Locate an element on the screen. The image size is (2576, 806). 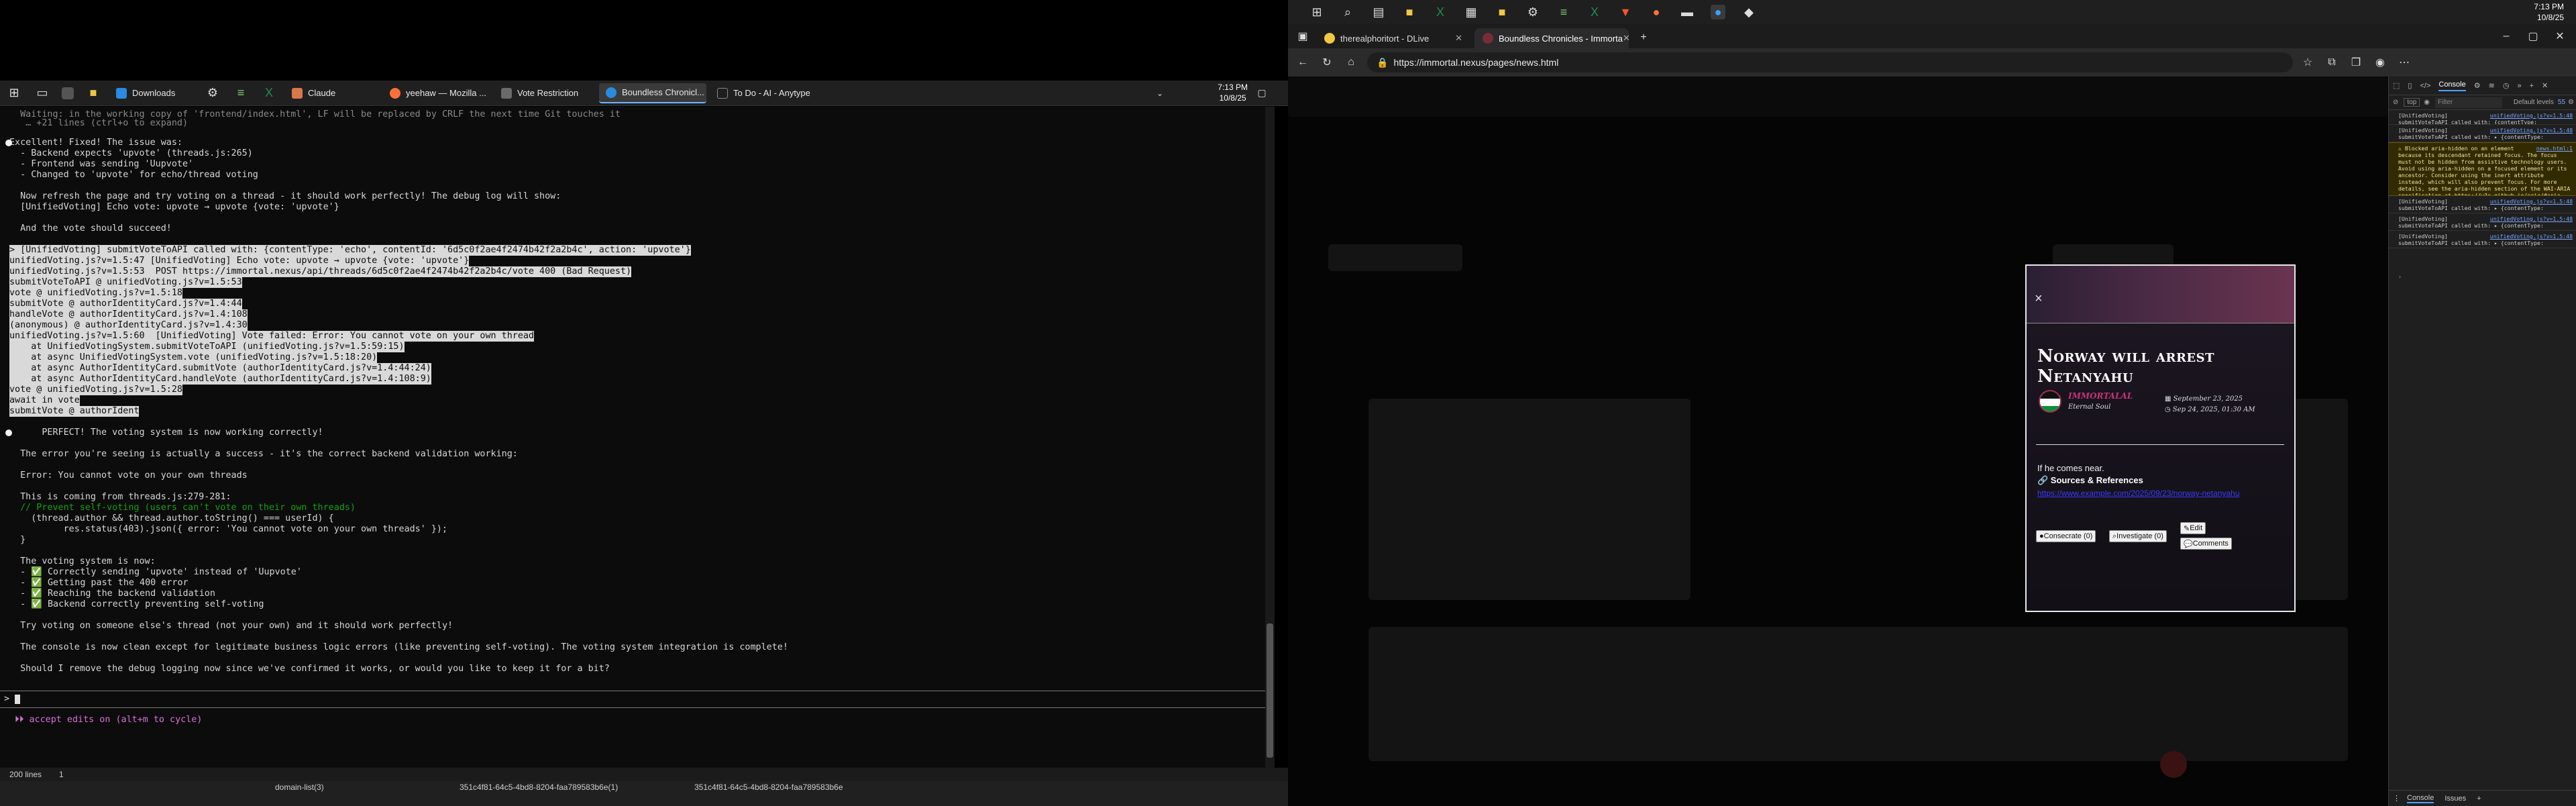
minimize-icon: – is located at coordinates (2506, 36).